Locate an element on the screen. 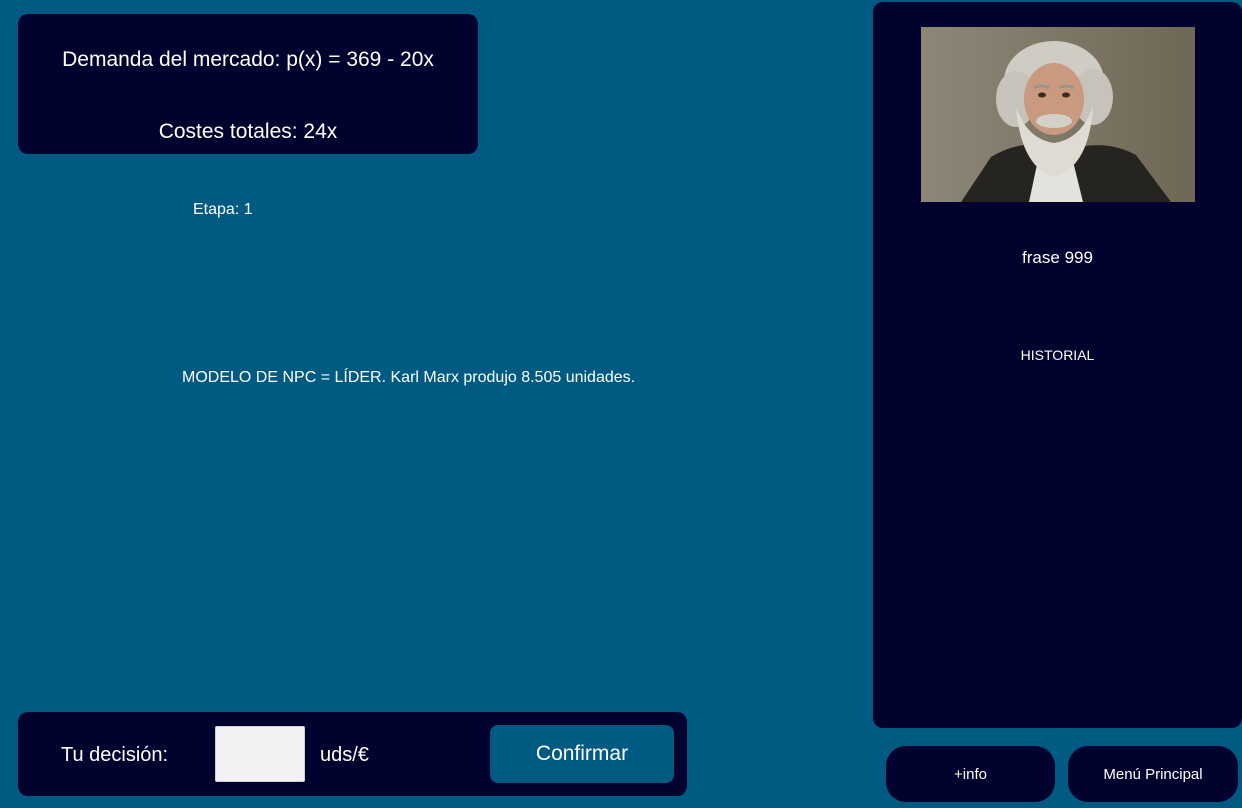 This screenshot has height=808, width=1242. market-demand-text: Demanda del mercado: p(x) = 369 - 20x is located at coordinates (248, 59).